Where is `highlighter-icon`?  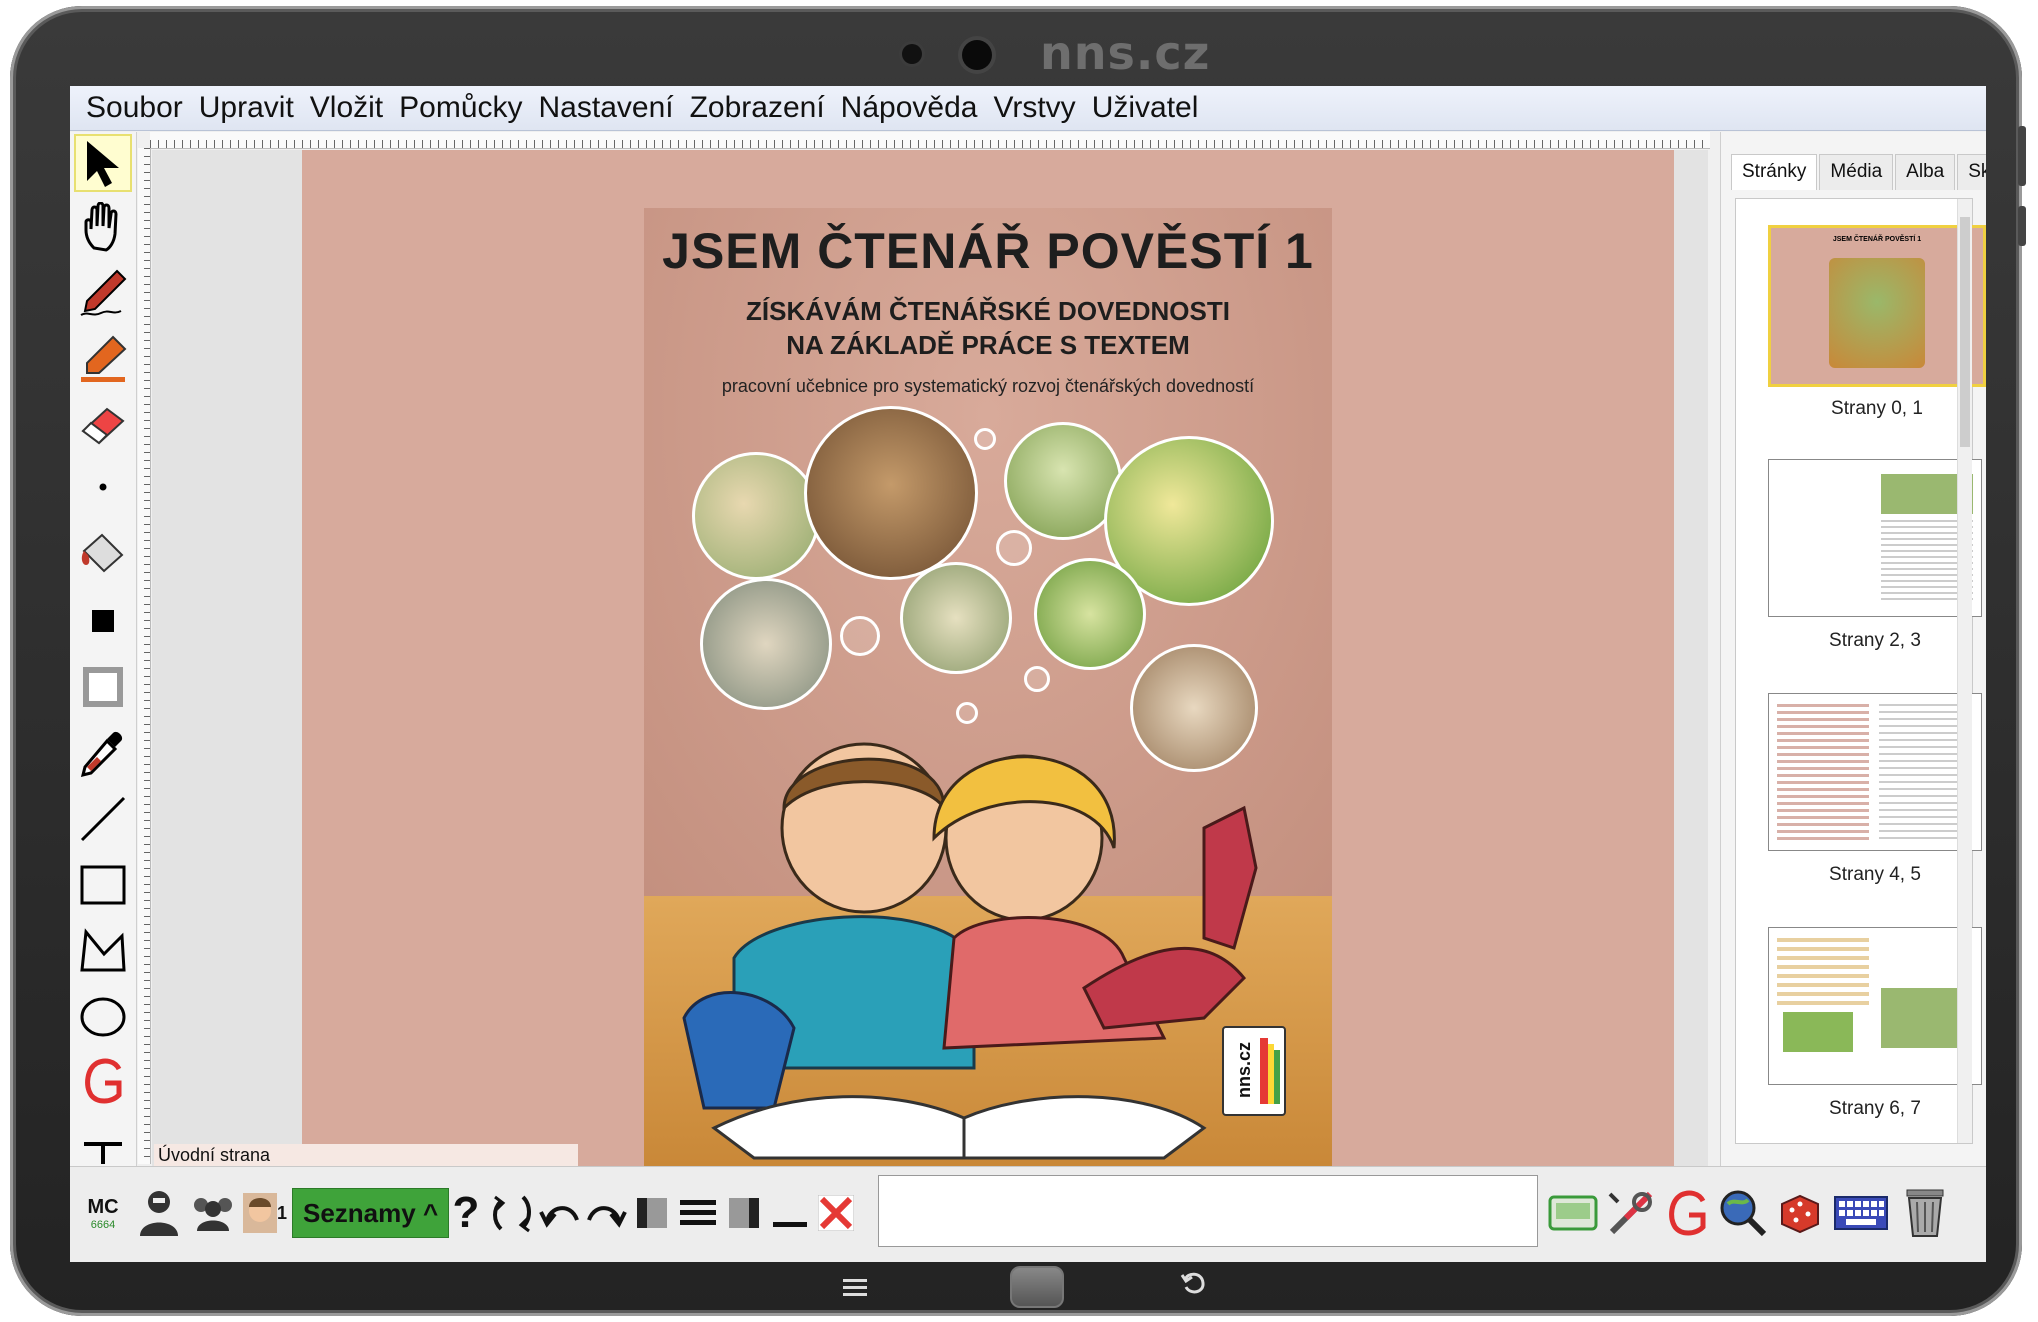 highlighter-icon is located at coordinates (103, 359).